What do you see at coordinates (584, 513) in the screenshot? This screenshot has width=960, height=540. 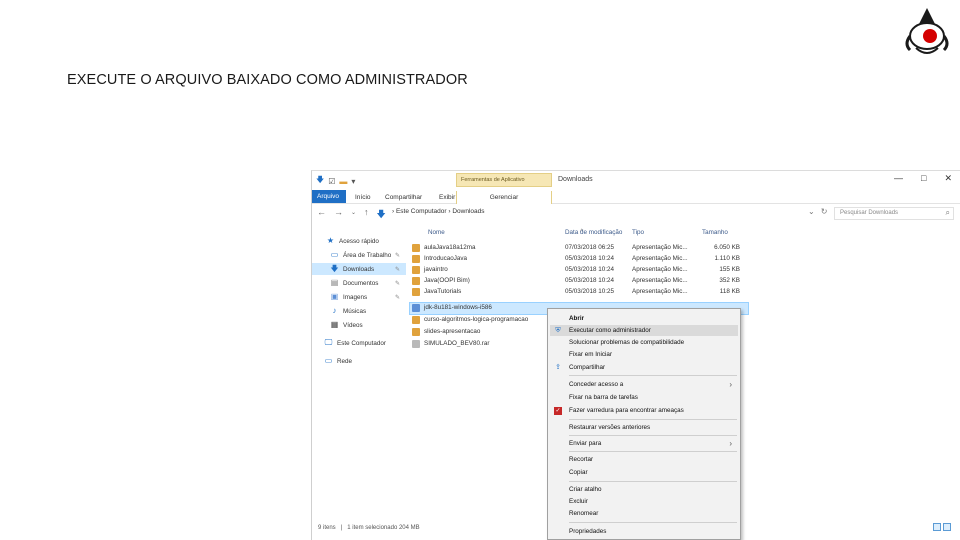 I see `menu-item-label: Renomear` at bounding box center [584, 513].